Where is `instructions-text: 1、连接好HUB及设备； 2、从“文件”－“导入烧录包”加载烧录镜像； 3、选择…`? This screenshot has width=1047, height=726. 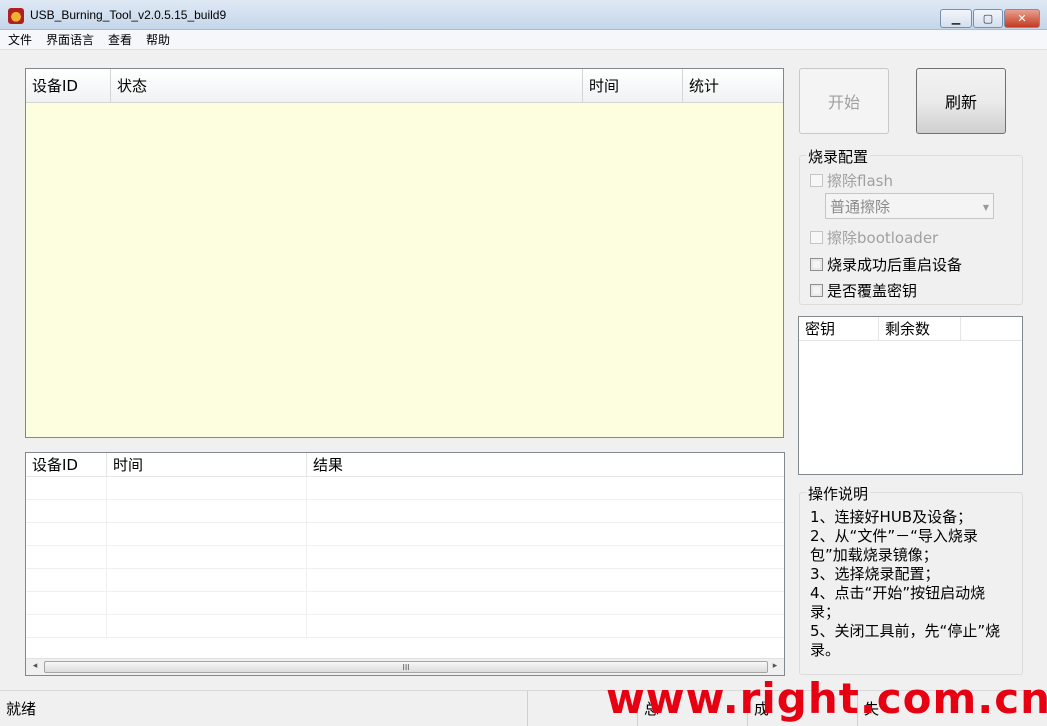 instructions-text: 1、连接好HUB及设备； 2、从“文件”－“导入烧录包”加载烧录镜像； 3、选择… is located at coordinates (912, 584).